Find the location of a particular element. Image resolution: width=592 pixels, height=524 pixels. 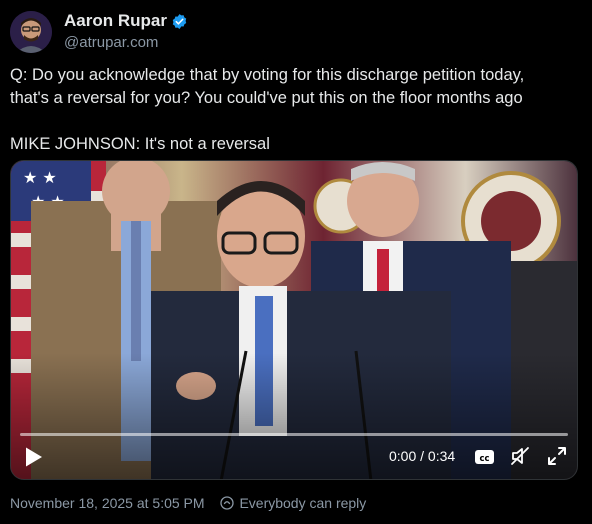

video-time: 0:00 / 0:34 is located at coordinates (422, 456).